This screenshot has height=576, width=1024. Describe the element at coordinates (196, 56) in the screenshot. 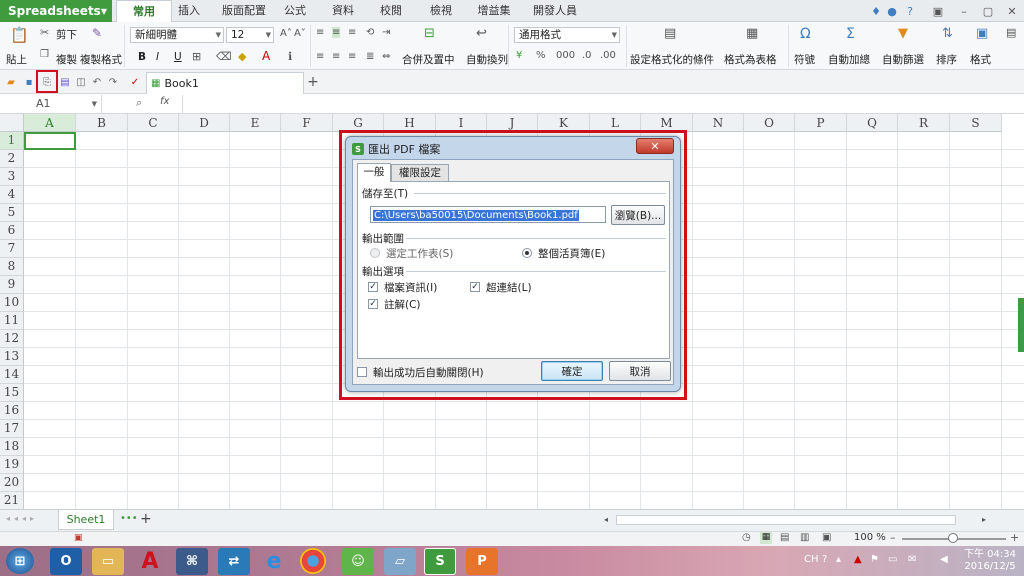

I see `borders-icon: ⊞` at that location.